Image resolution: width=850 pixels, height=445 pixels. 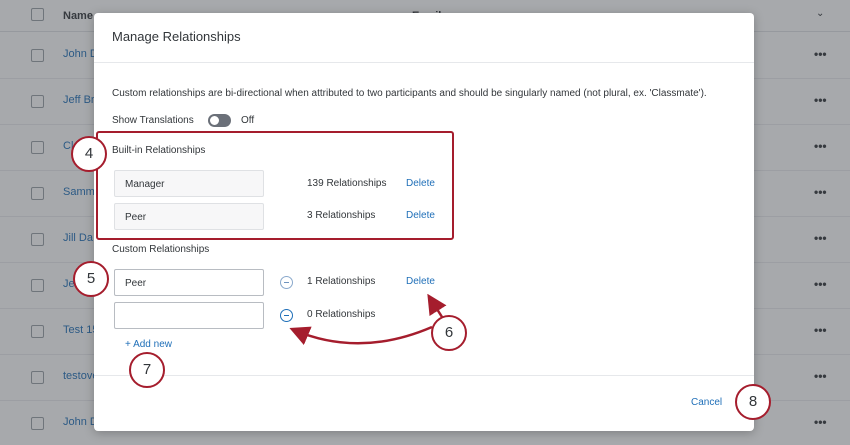 I want to click on callout-7: 7, so click(x=147, y=370).